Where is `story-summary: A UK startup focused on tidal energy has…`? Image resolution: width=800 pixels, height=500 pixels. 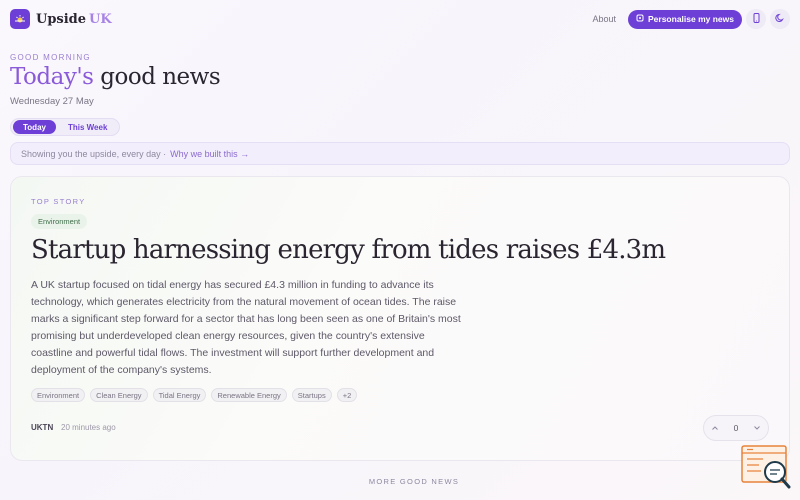
story-summary: A UK startup focused on tidal energy has… is located at coordinates (246, 327).